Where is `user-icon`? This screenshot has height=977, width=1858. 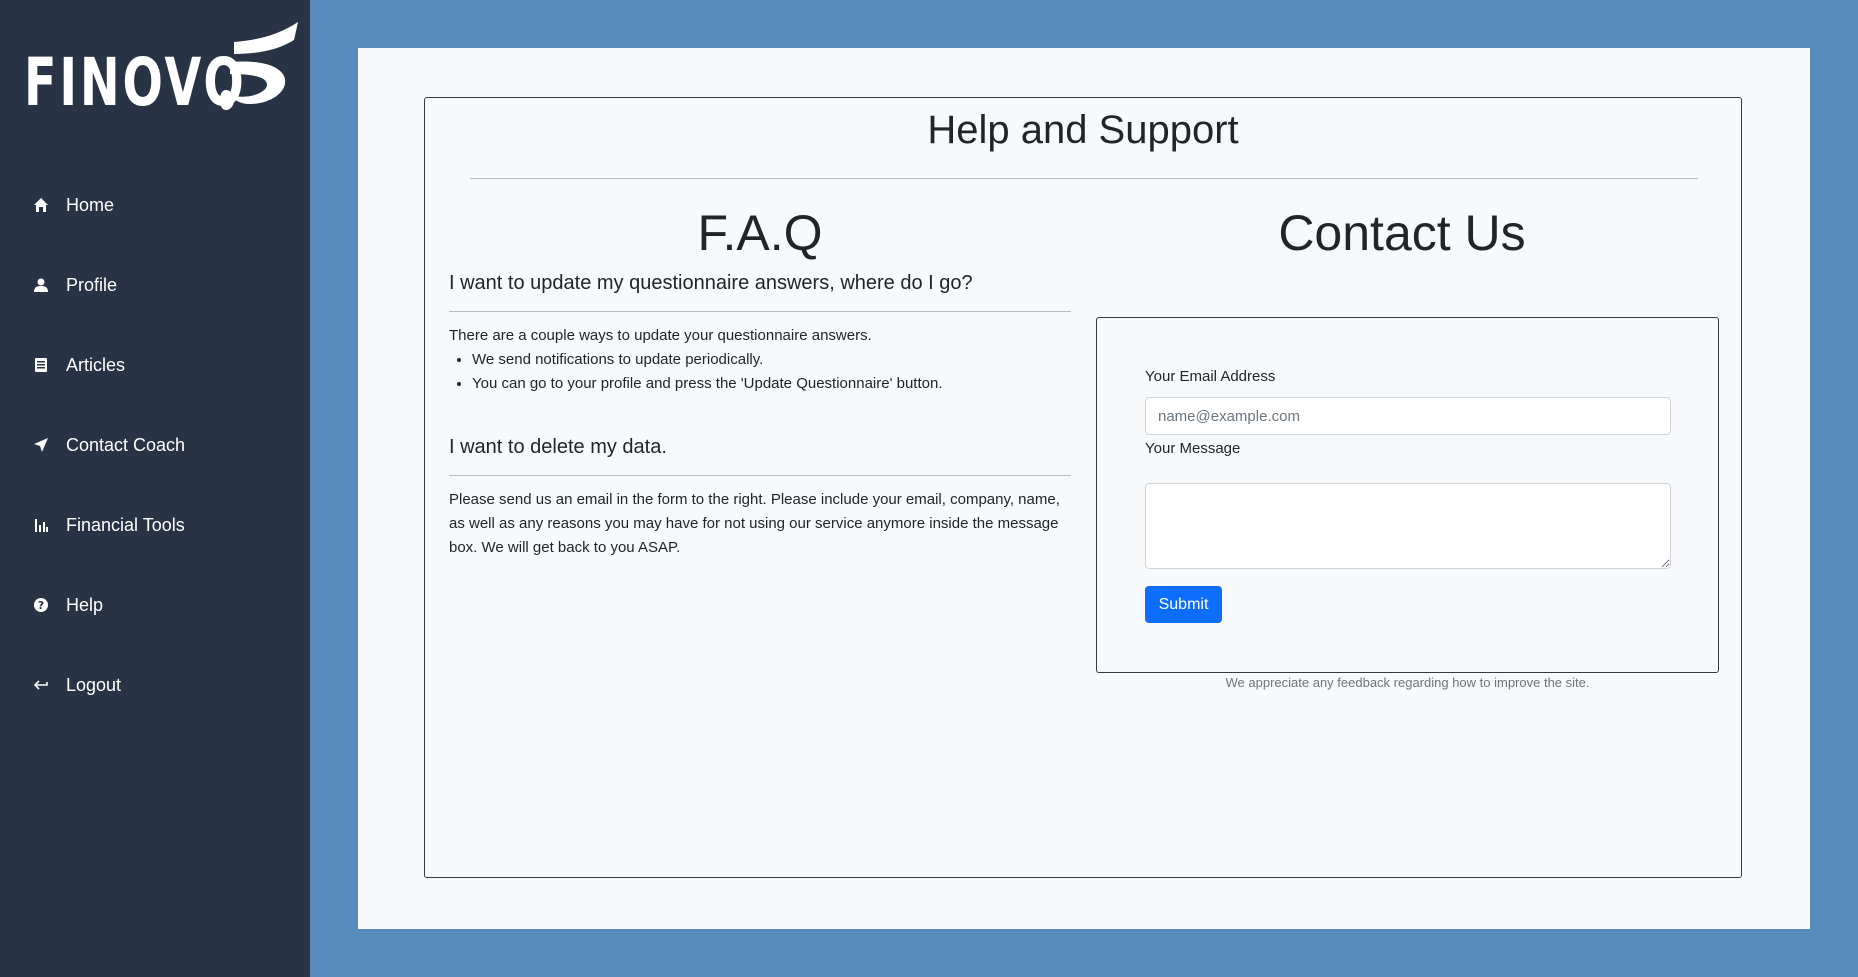
user-icon is located at coordinates (41, 285).